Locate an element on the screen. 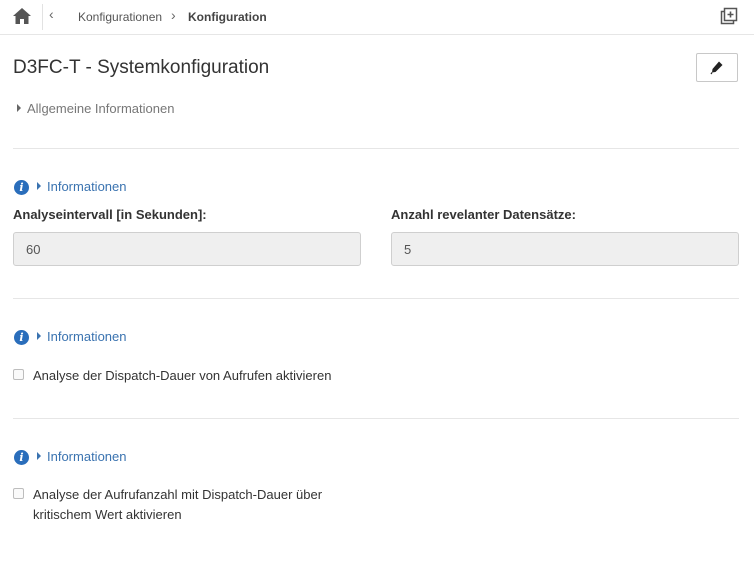 This screenshot has height=588, width=754. new-window-icon is located at coordinates (729, 16).